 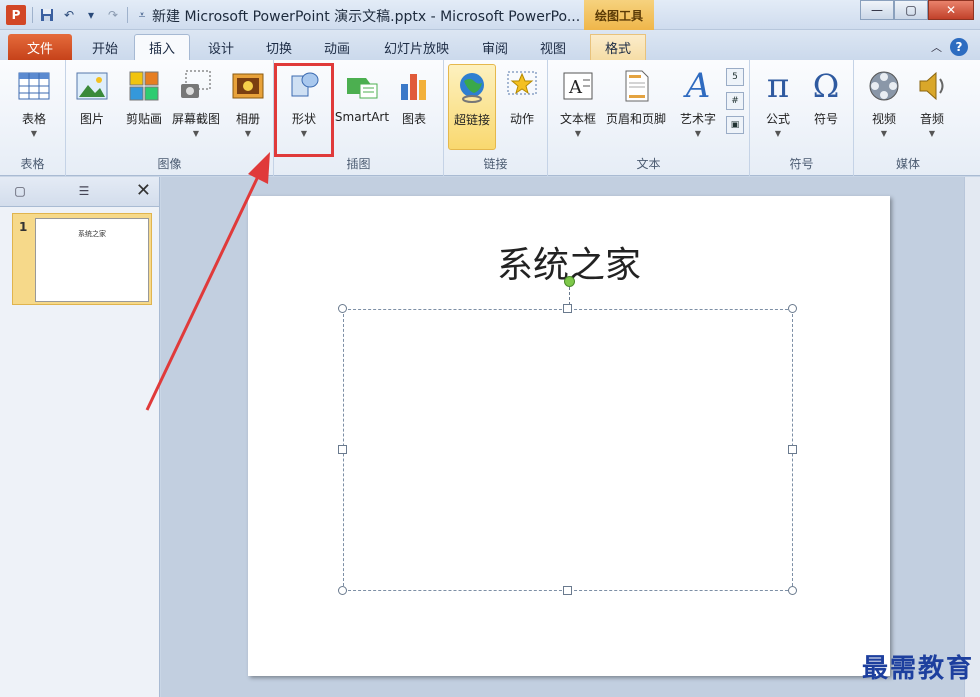 What do you see at coordinates (936, 47) in the screenshot?
I see `collapse-ribbon-icon: ︿` at bounding box center [936, 47].